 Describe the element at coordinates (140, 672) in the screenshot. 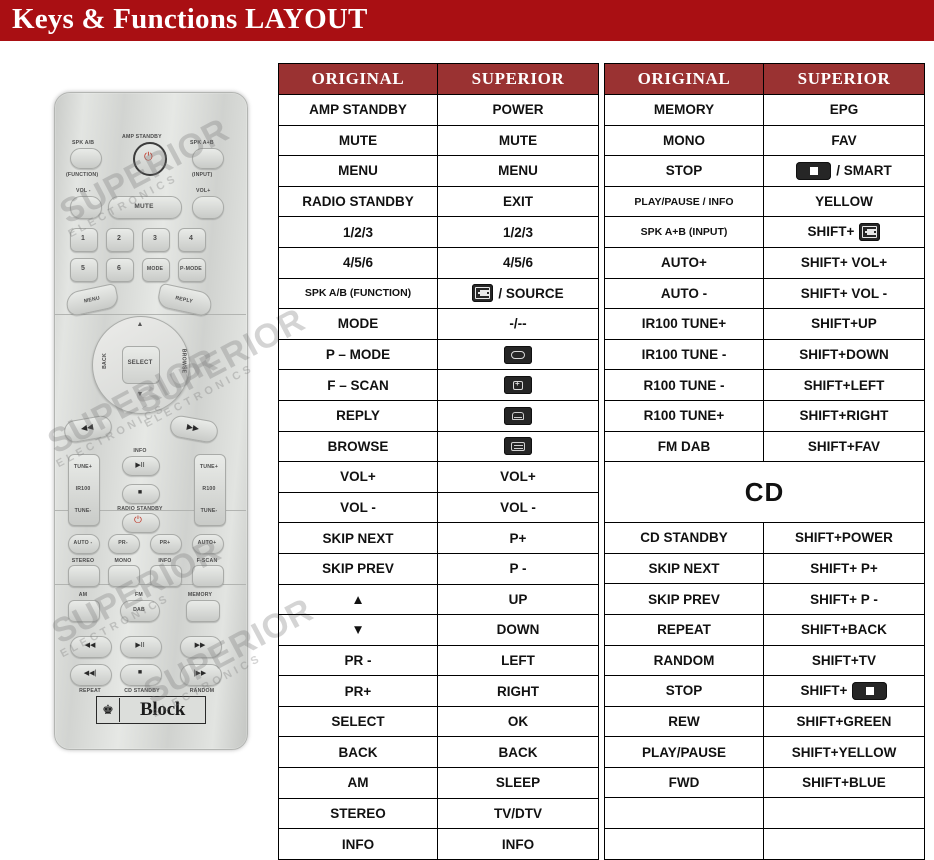

I see `stop-icon: ■` at that location.